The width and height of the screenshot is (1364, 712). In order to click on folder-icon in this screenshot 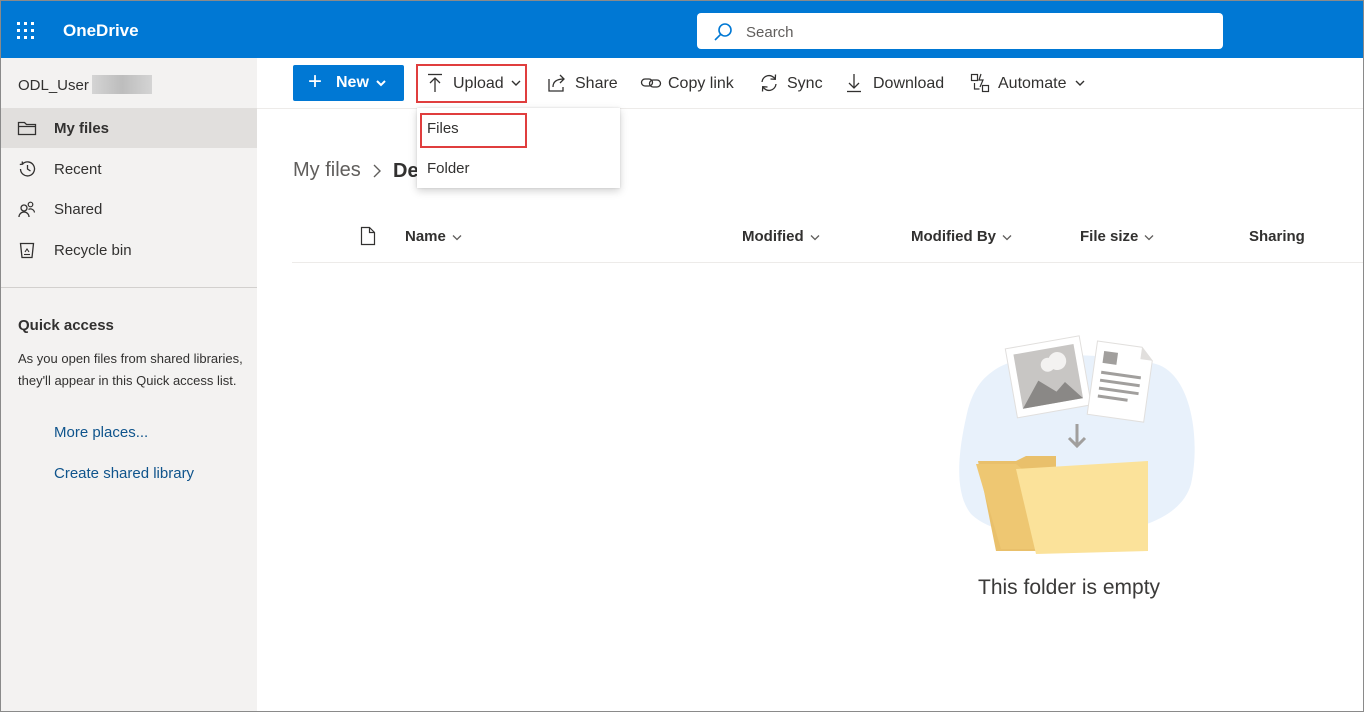, I will do `click(27, 128)`.